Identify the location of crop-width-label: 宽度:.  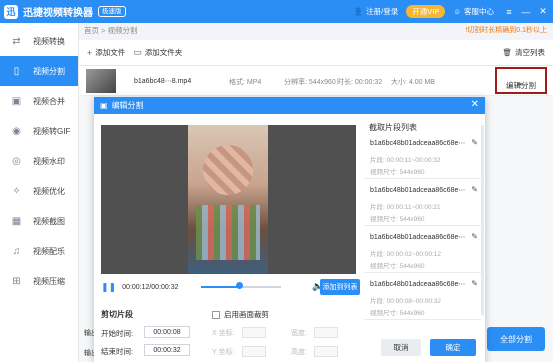
(299, 333).